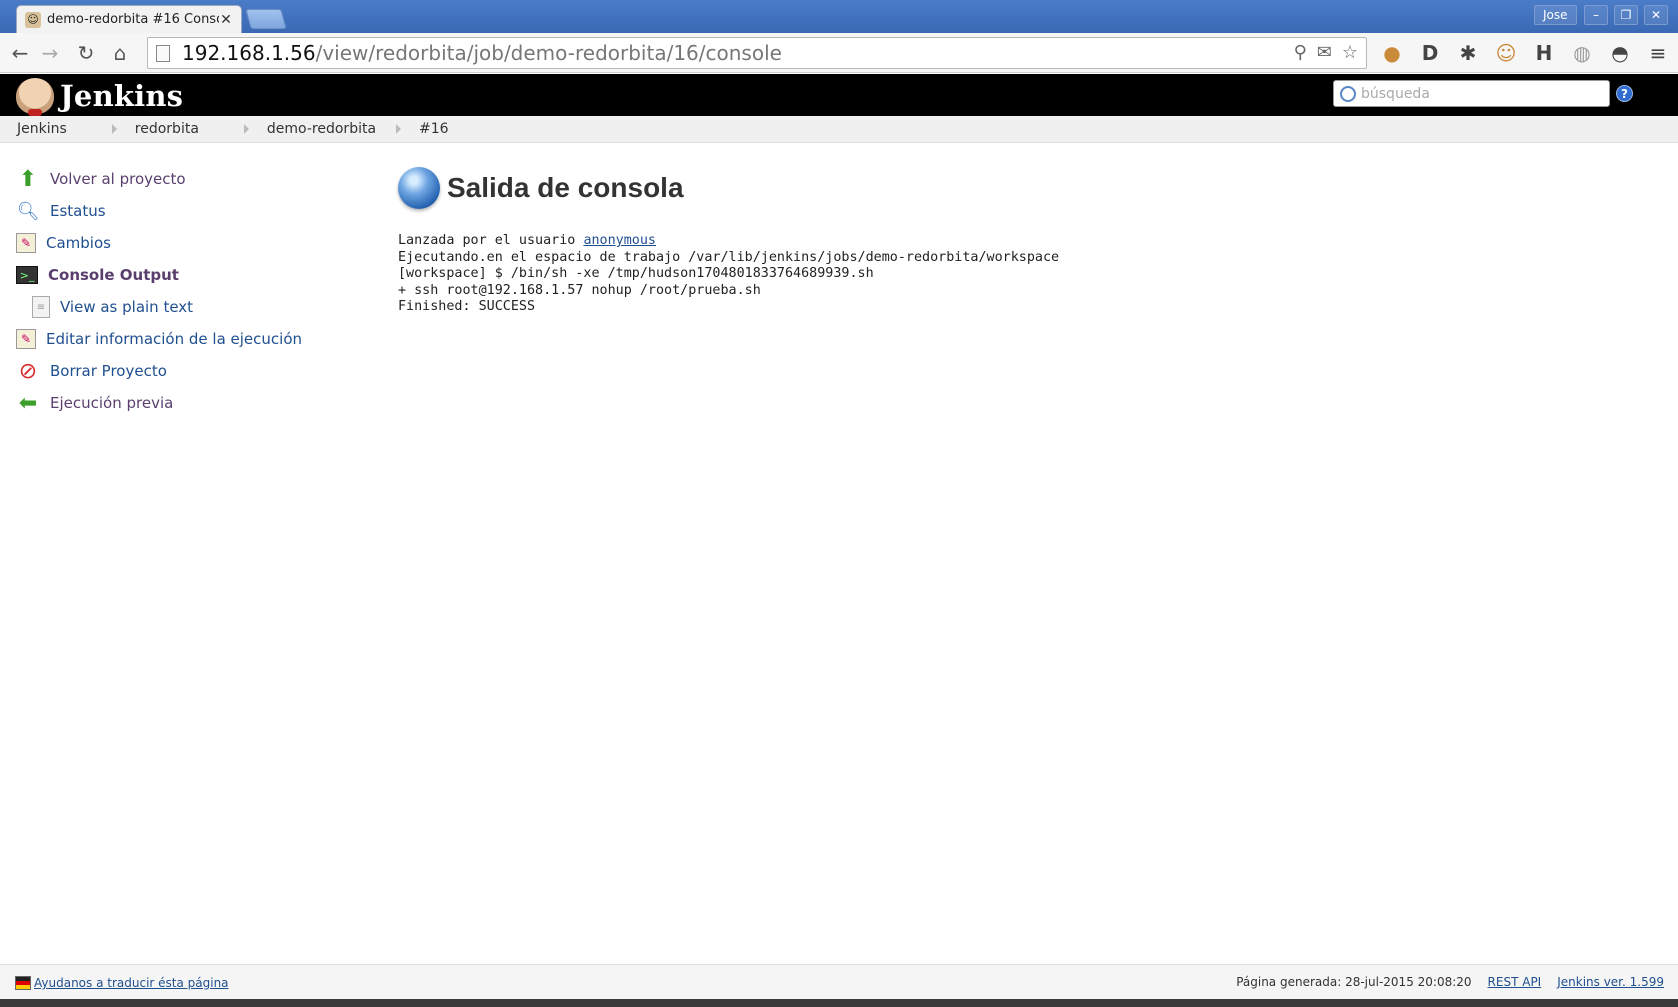 The height and width of the screenshot is (1007, 1678). What do you see at coordinates (1610, 982) in the screenshot?
I see `jenkins-version-link: Jenkins ver. 1.599` at bounding box center [1610, 982].